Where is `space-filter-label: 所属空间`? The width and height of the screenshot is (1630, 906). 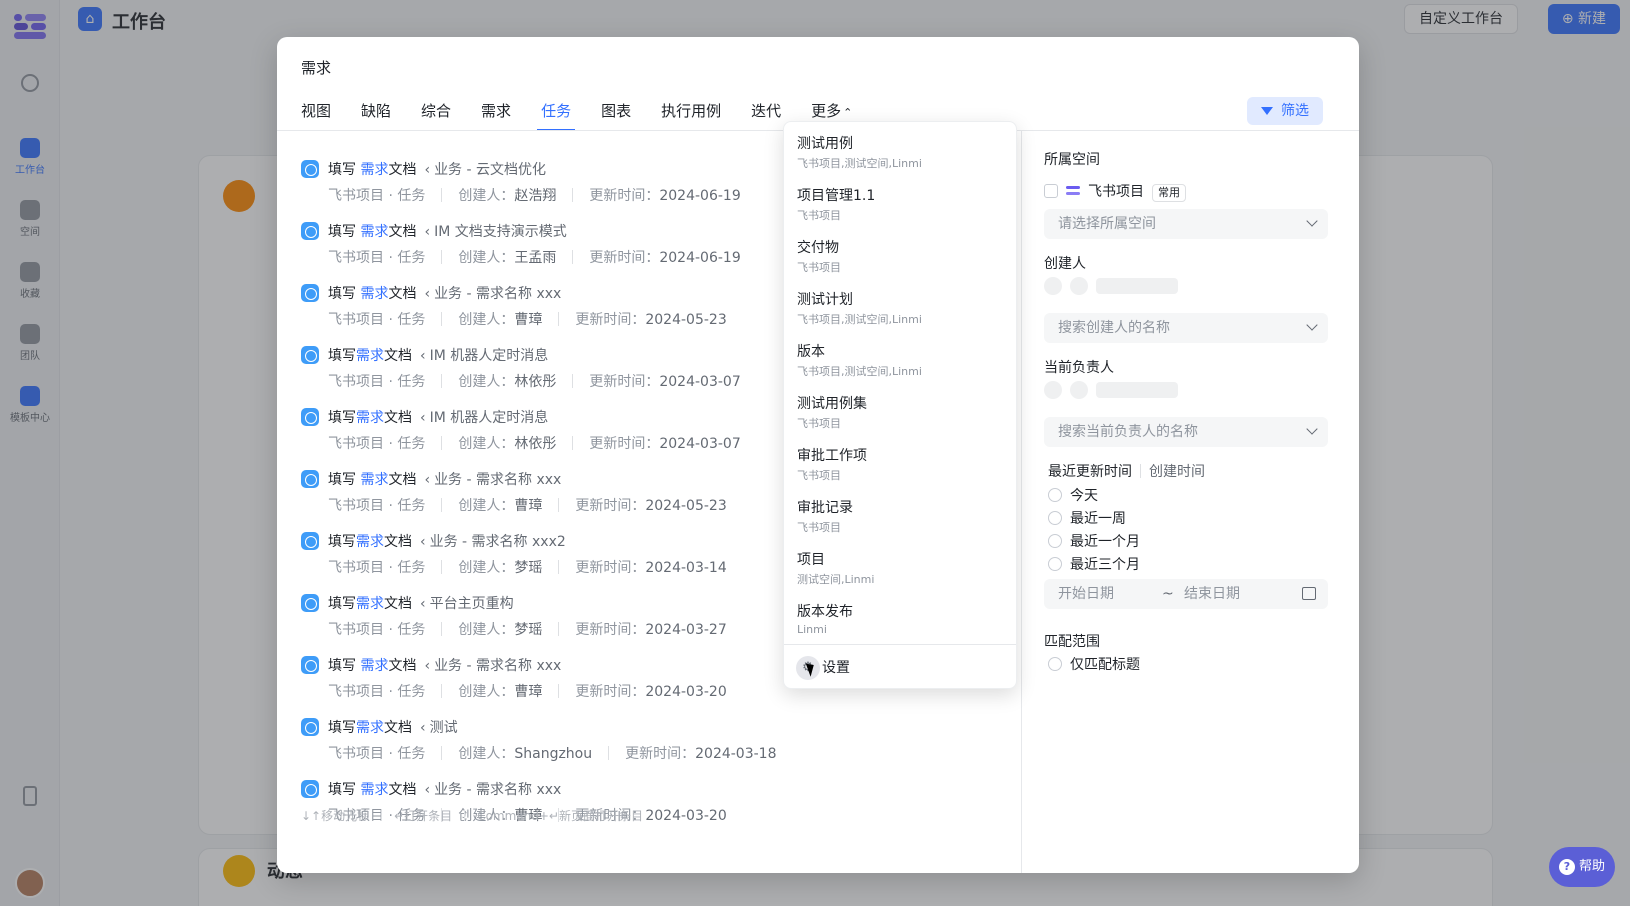
space-filter-label: 所属空间 is located at coordinates (1072, 160).